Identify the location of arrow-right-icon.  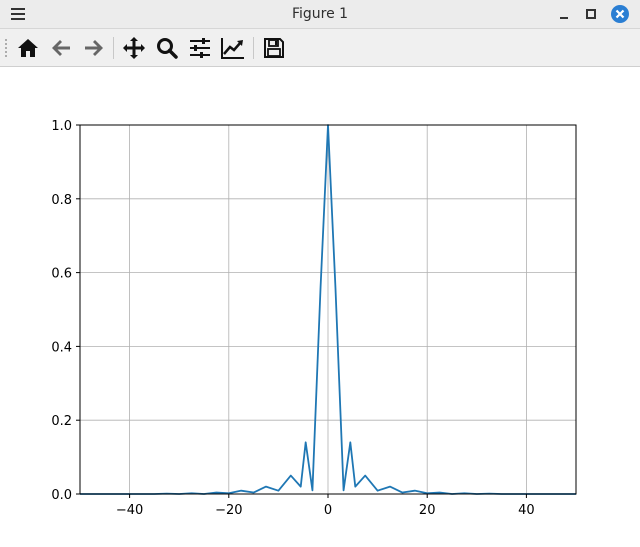
(94, 48).